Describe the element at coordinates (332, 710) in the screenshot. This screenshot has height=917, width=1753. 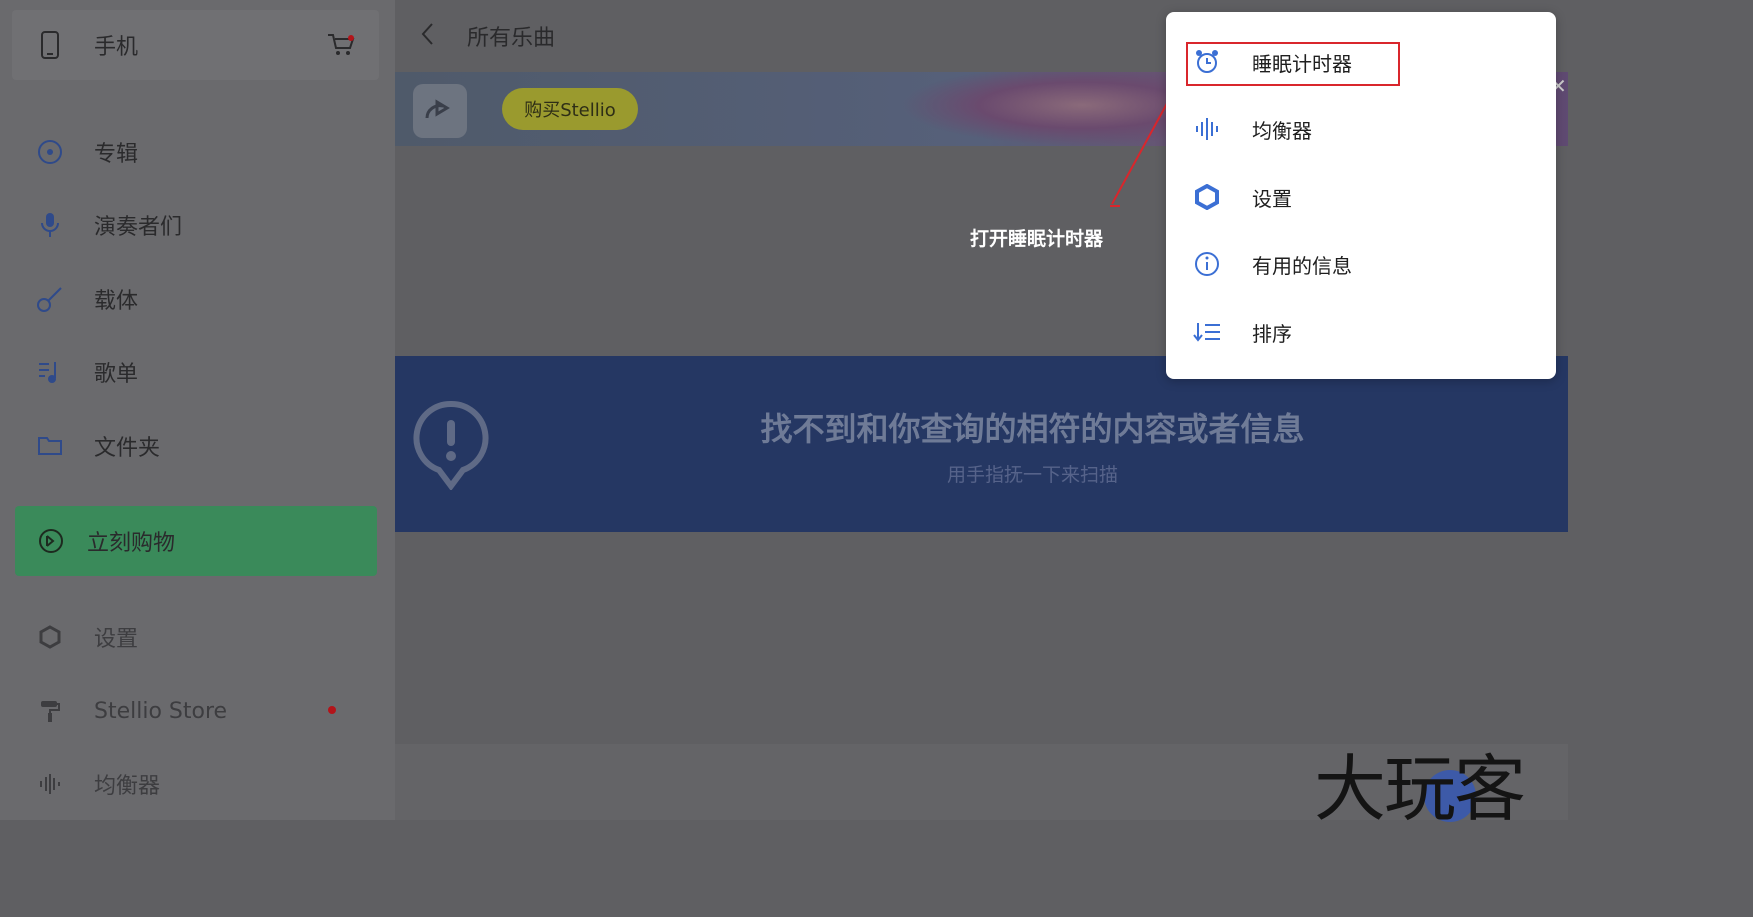
I see `notification-dot` at that location.